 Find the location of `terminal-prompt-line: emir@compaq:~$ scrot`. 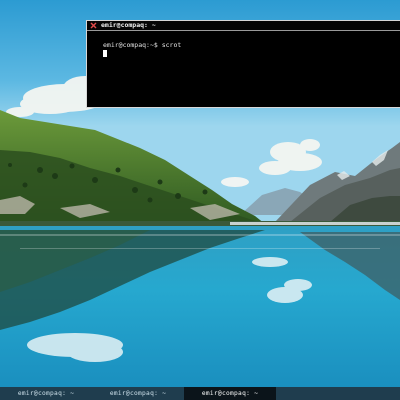

terminal-prompt-line: emir@compaq:~$ scrot is located at coordinates (142, 45).